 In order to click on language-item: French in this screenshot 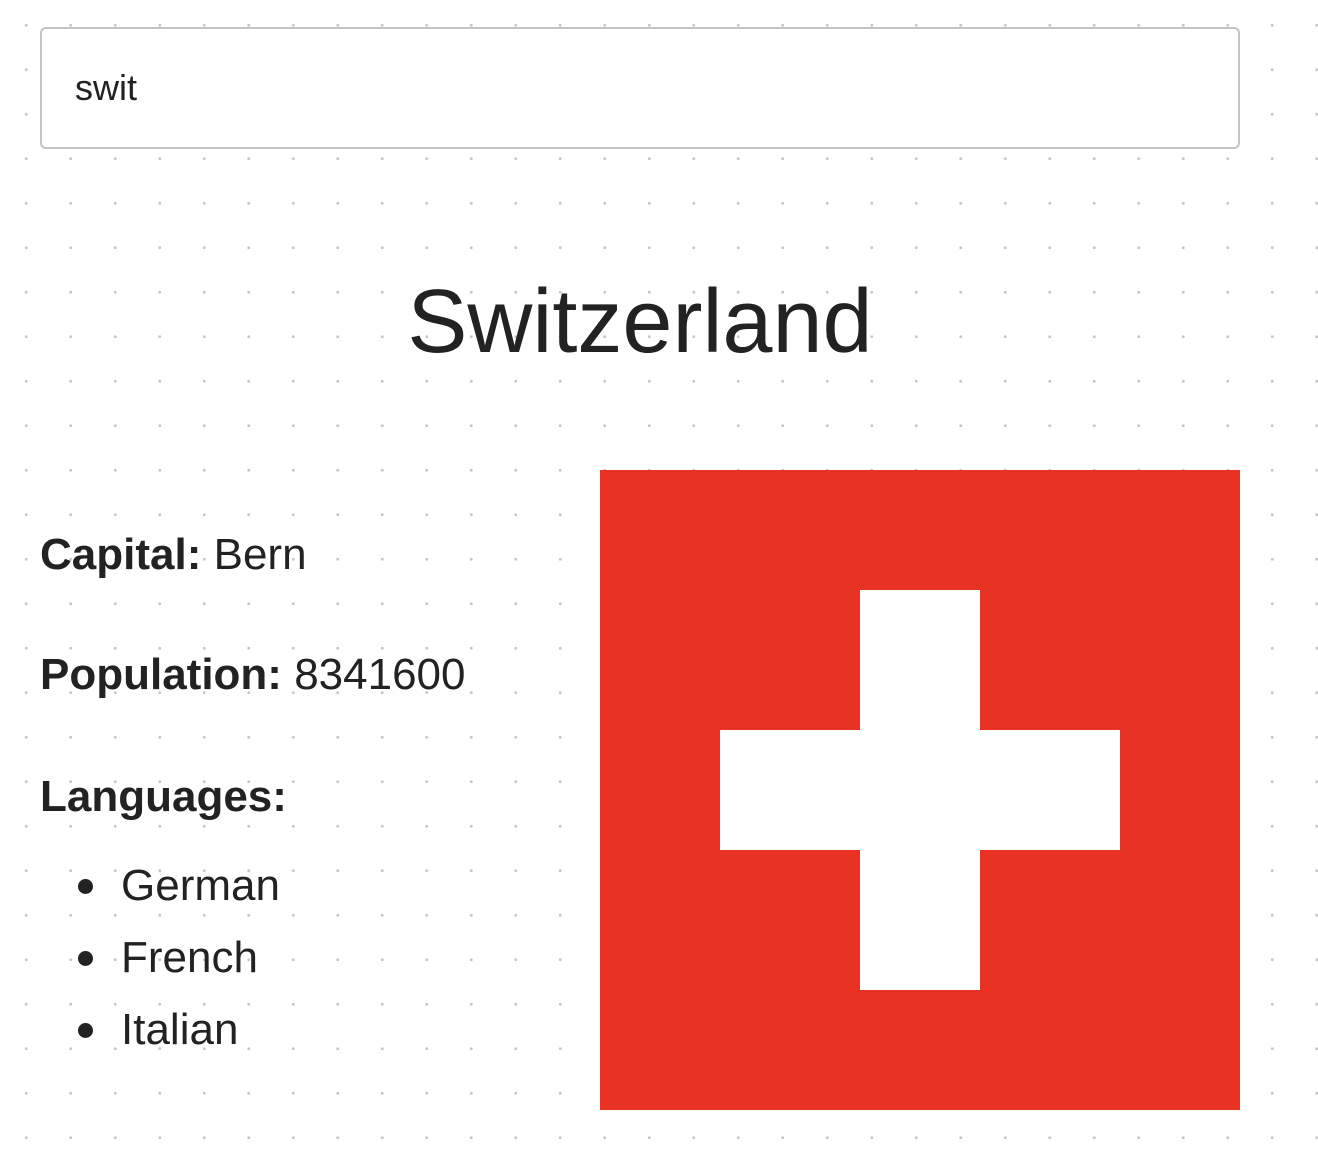, I will do `click(160, 958)`.